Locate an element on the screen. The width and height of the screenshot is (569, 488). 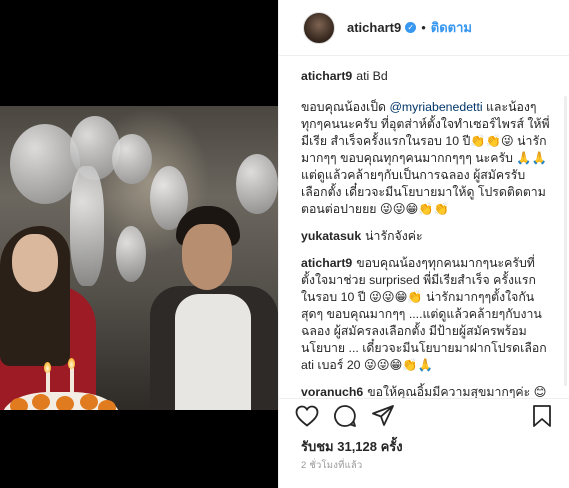
avatar is located at coordinates (319, 27).